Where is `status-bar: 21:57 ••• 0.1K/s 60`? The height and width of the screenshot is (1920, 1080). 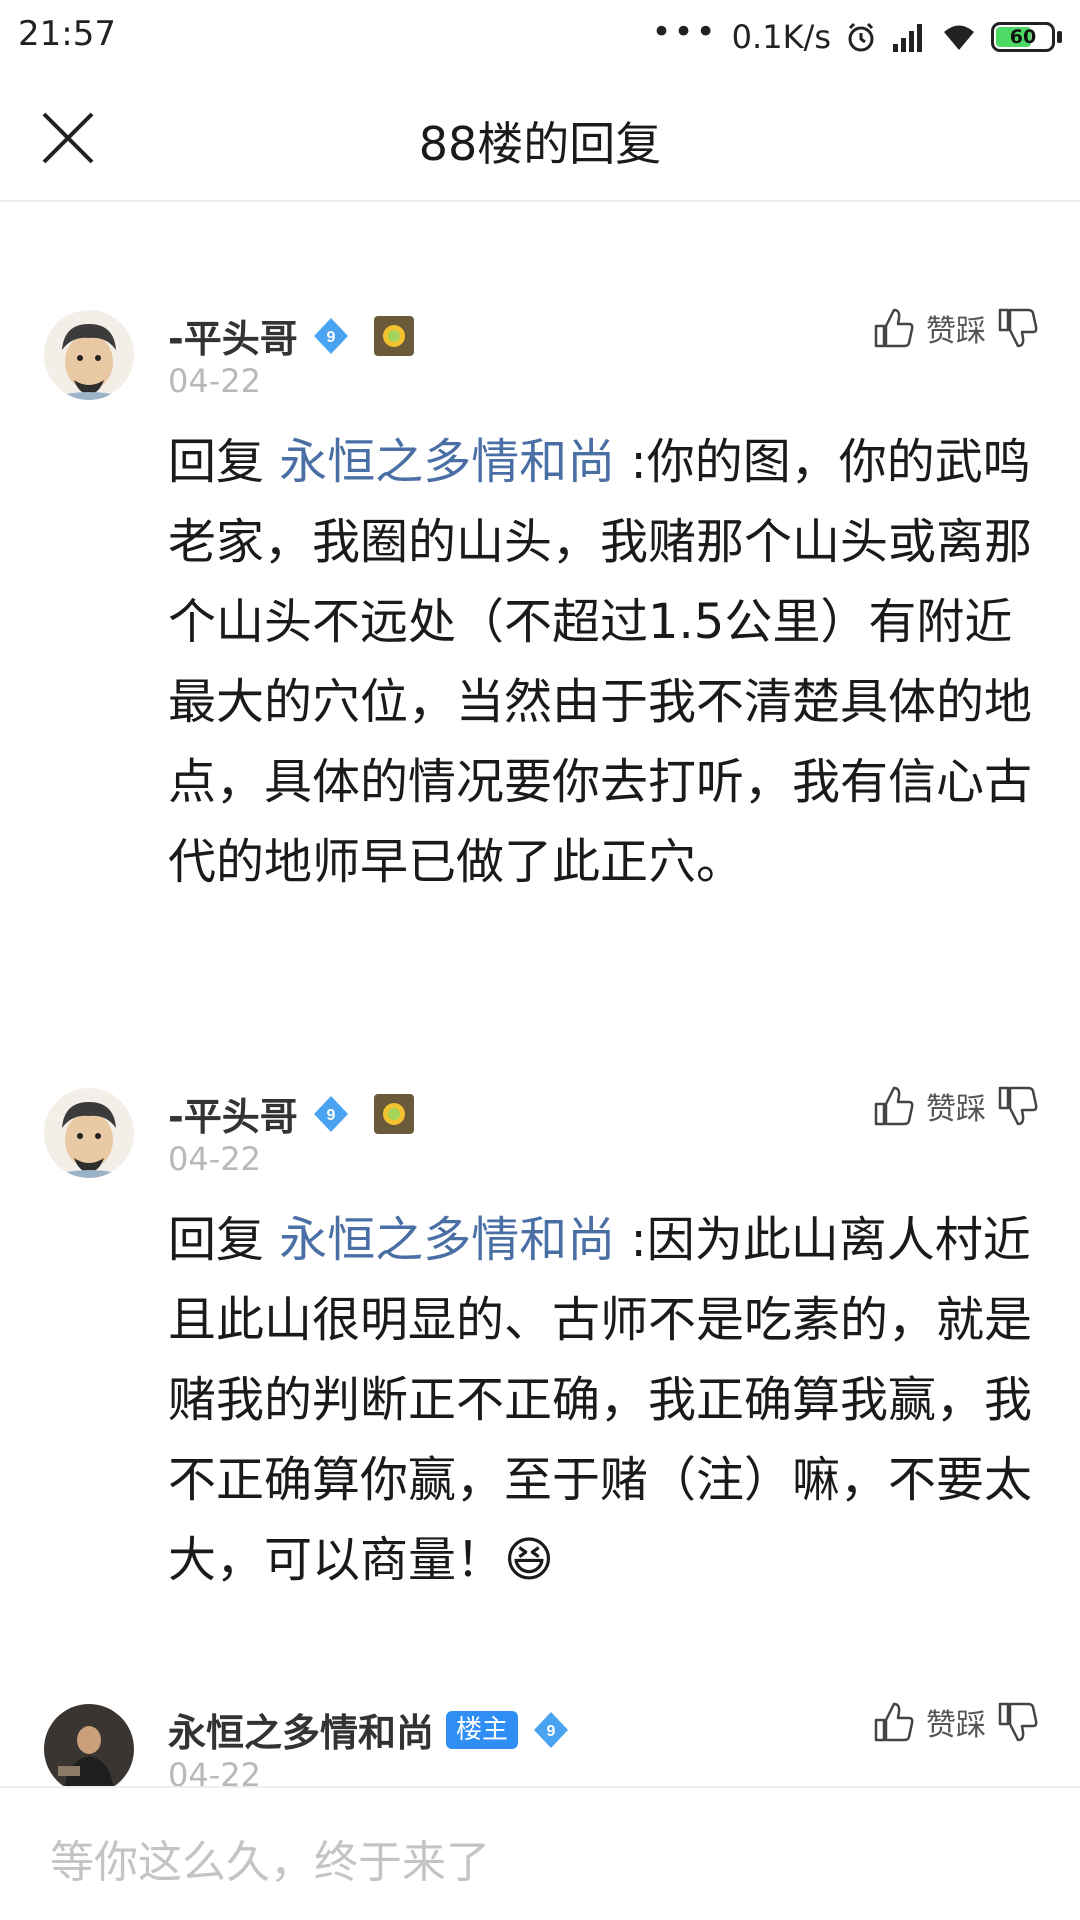
status-bar: 21:57 ••• 0.1K/s 60 is located at coordinates (540, 37).